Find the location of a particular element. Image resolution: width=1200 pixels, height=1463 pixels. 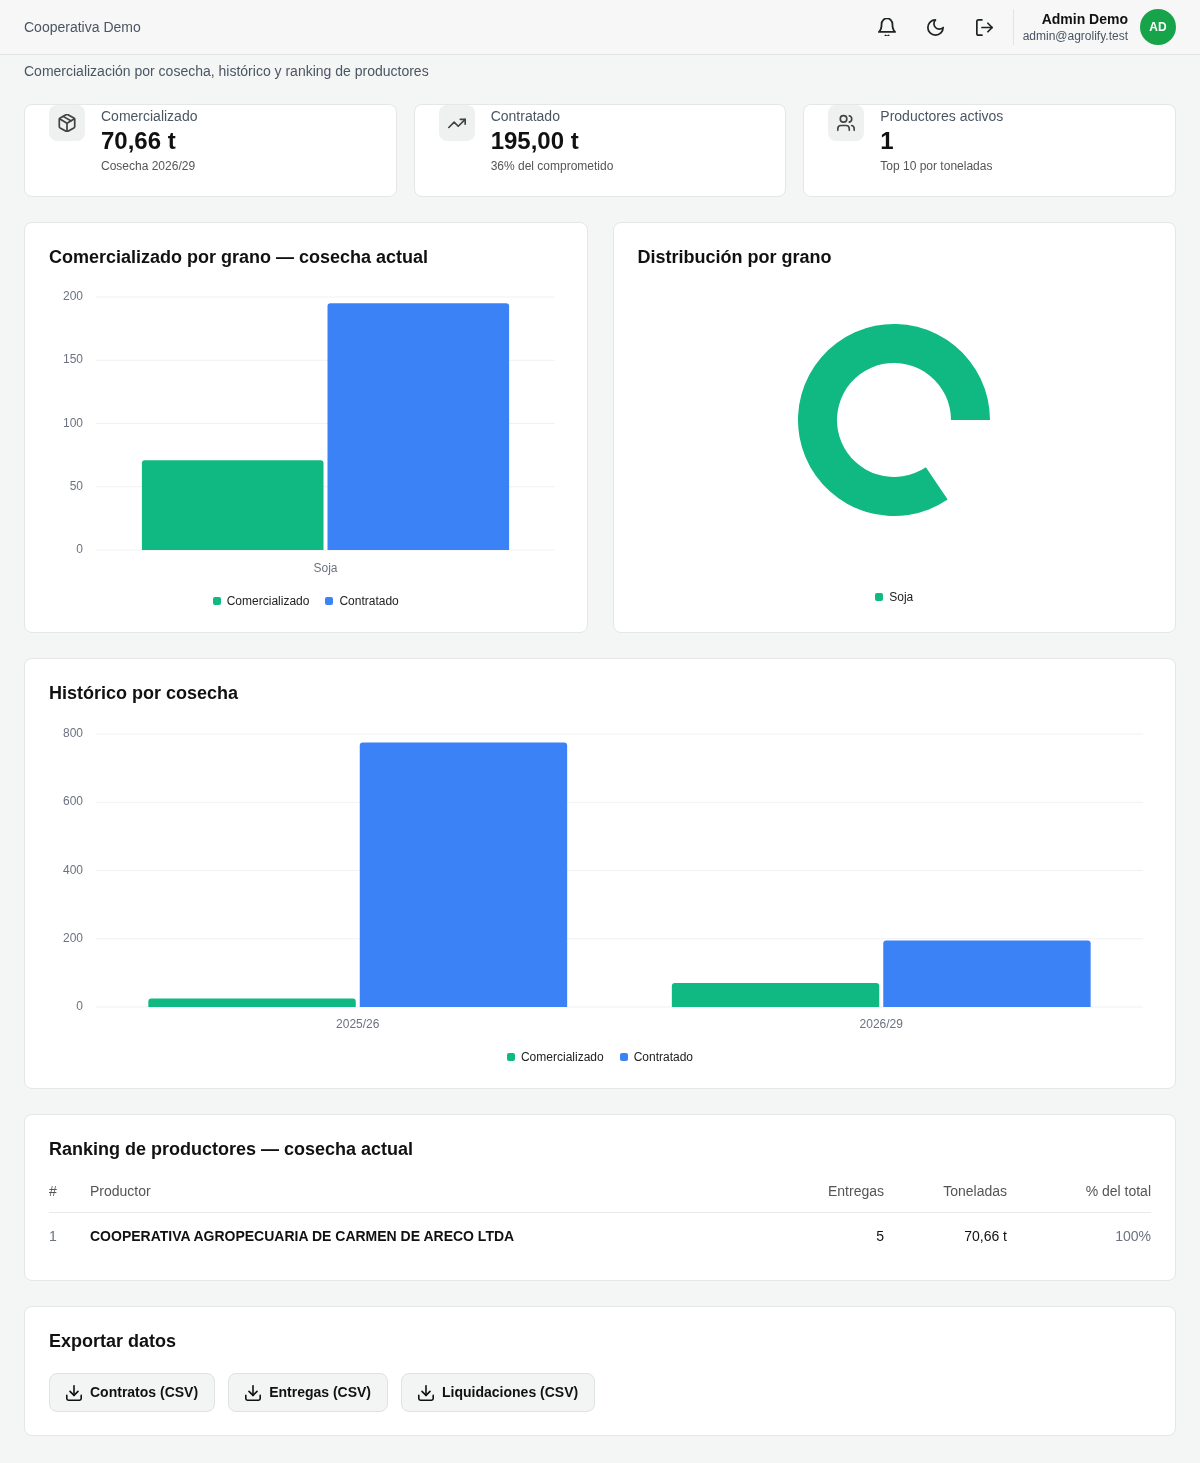

column-header: # is located at coordinates (53, 1191).